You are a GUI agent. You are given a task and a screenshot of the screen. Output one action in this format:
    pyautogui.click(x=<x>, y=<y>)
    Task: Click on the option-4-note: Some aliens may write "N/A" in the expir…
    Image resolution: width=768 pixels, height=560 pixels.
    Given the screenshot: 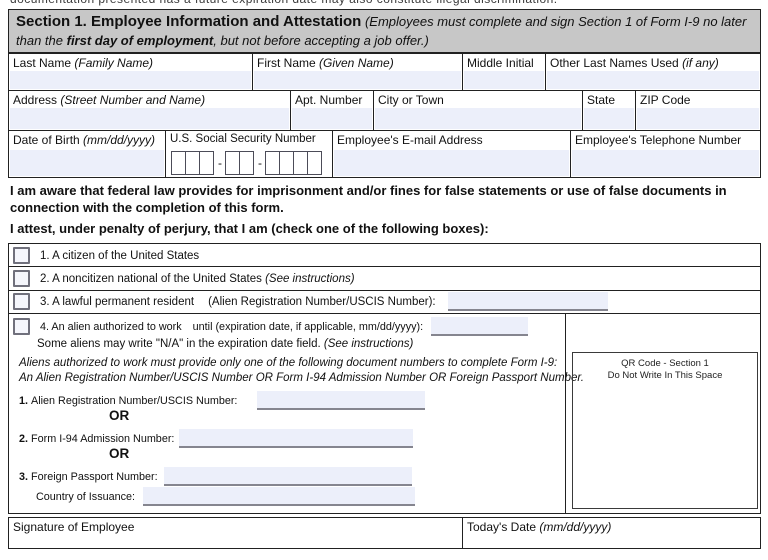 What is the action you would take?
    pyautogui.click(x=225, y=344)
    